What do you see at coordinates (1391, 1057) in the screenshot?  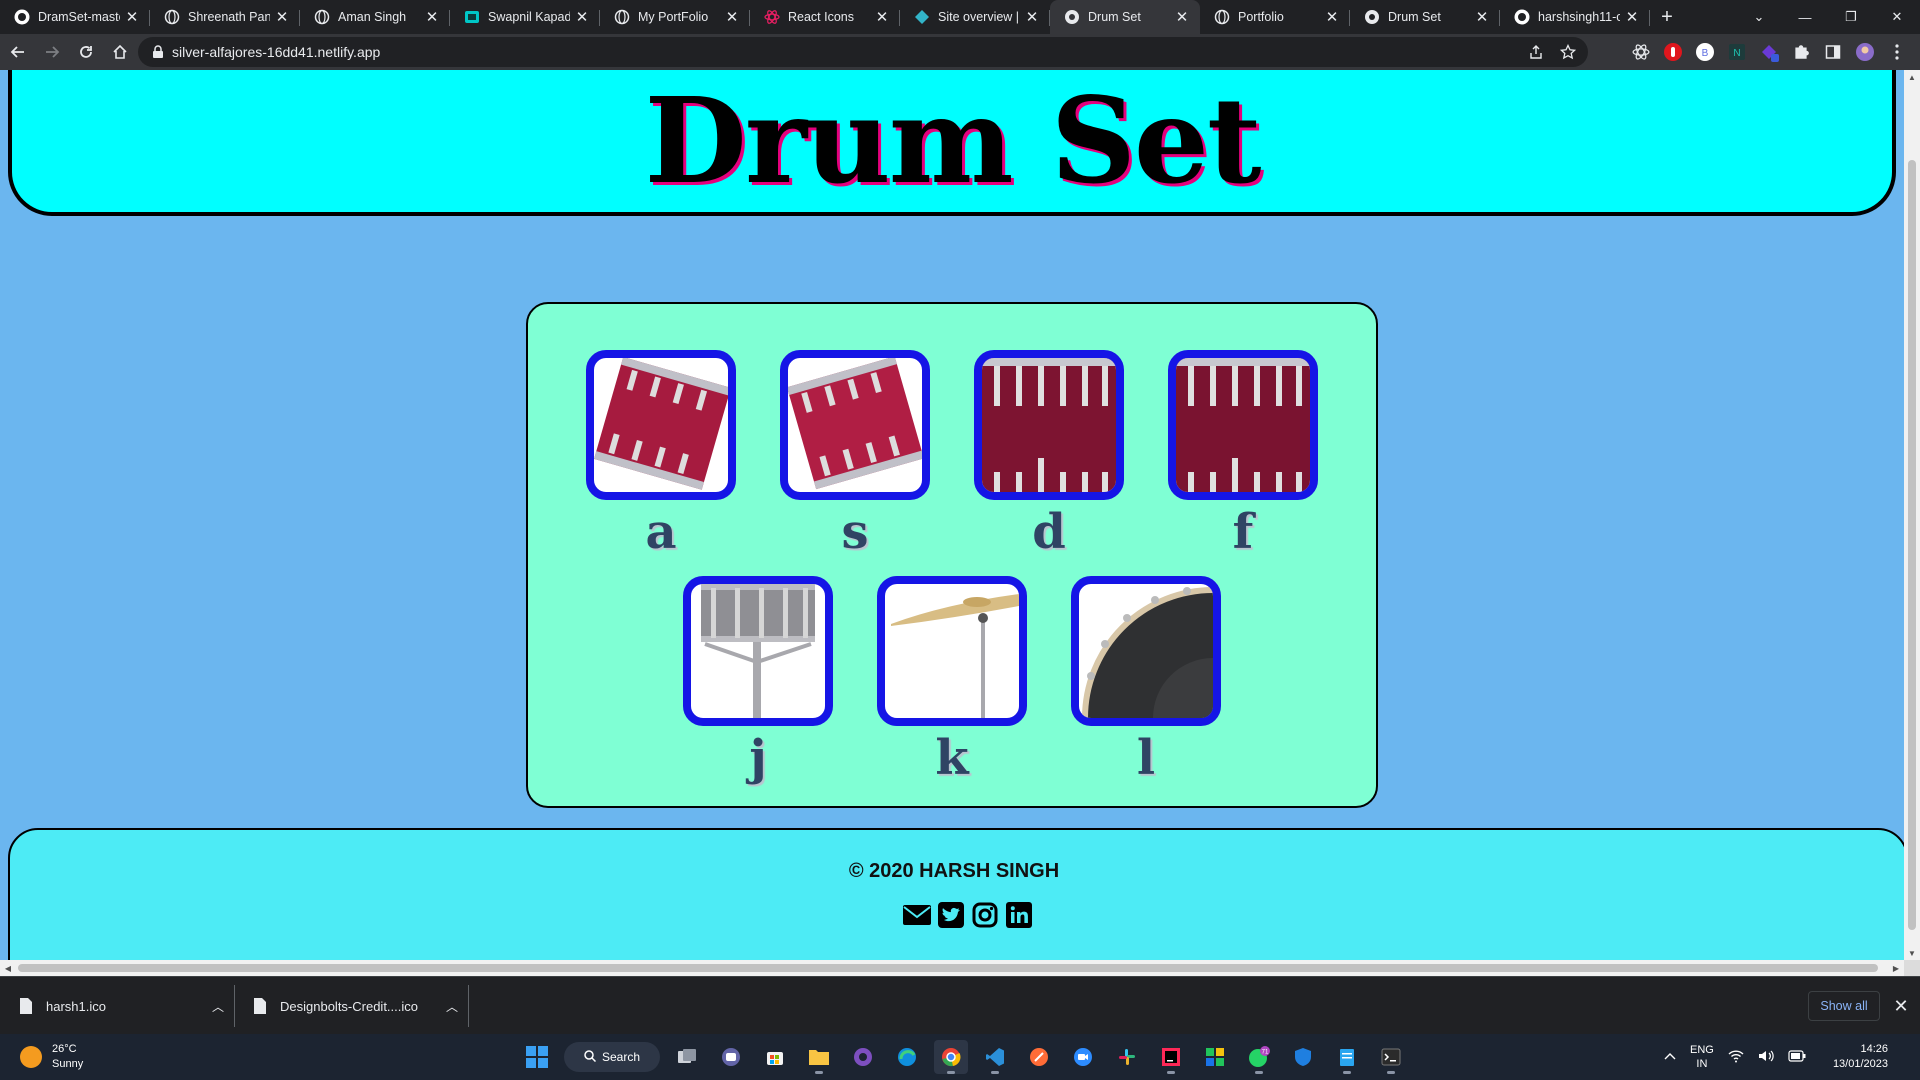 I see `terminal-icon` at bounding box center [1391, 1057].